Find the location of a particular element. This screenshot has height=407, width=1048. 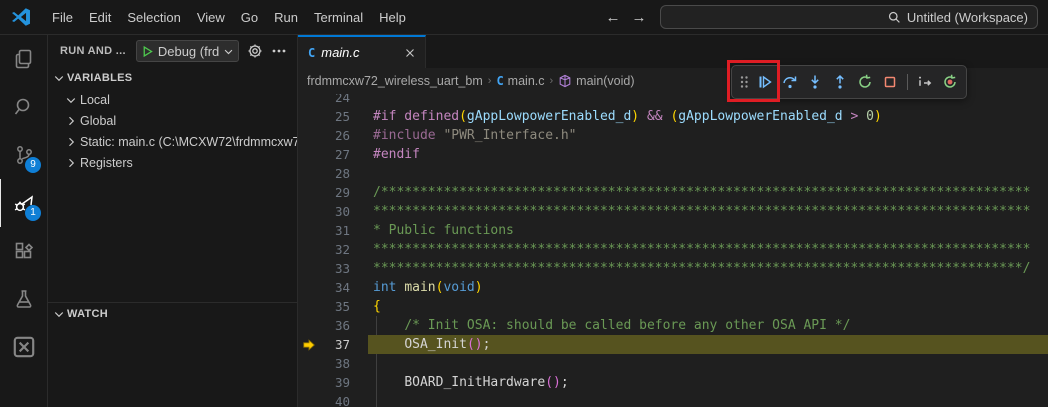

code-text: { is located at coordinates (708, 306).